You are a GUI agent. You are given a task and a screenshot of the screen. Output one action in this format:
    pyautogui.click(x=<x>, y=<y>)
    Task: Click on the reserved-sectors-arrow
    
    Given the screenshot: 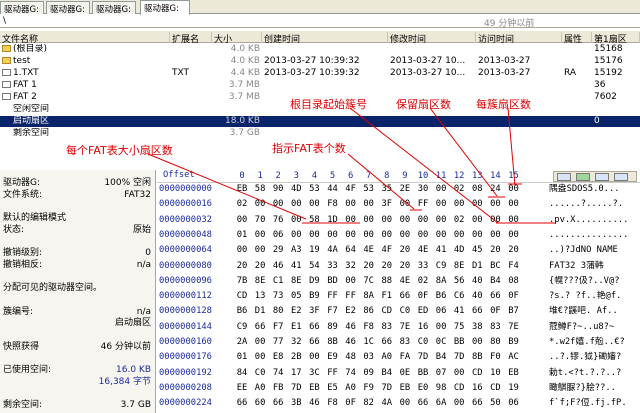 What is the action you would take?
    pyautogui.click(x=463, y=152)
    